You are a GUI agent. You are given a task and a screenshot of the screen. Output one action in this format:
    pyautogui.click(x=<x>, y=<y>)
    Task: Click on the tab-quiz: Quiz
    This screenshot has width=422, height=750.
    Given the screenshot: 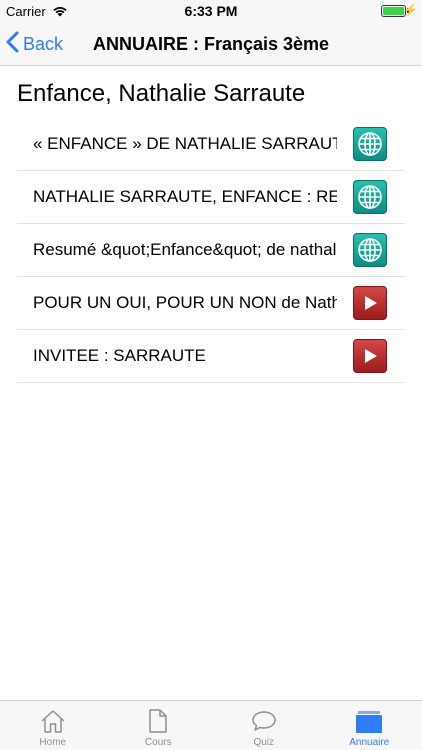 What is the action you would take?
    pyautogui.click(x=264, y=725)
    